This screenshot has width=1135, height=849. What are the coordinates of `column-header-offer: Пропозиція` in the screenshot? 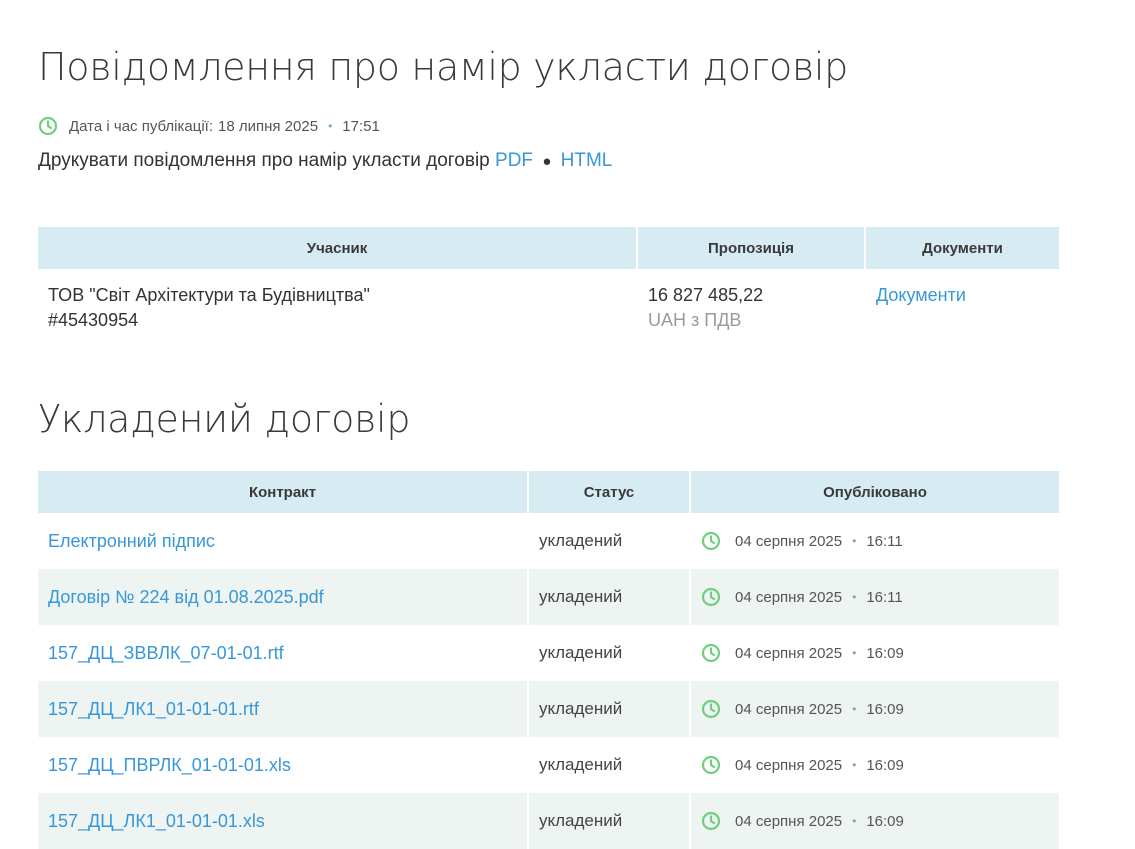 It's located at (751, 248).